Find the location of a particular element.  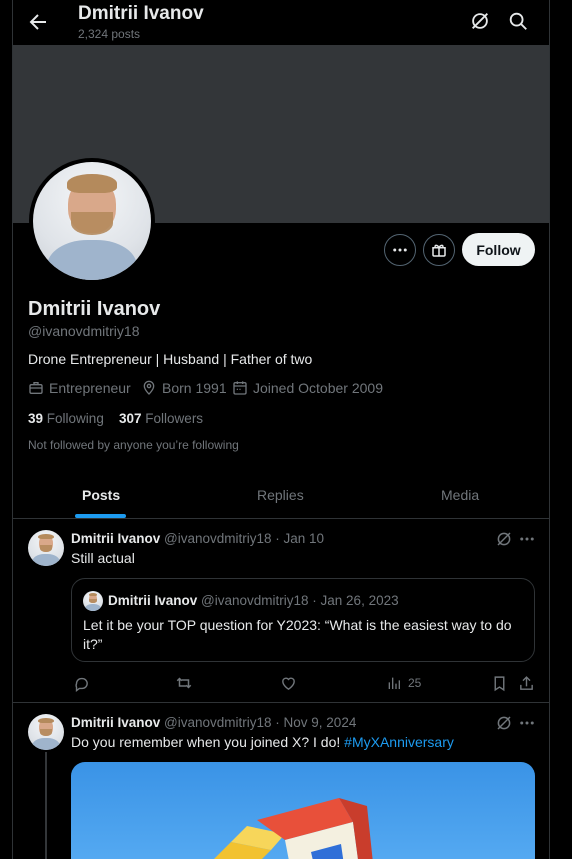

views-icon is located at coordinates (394, 683).